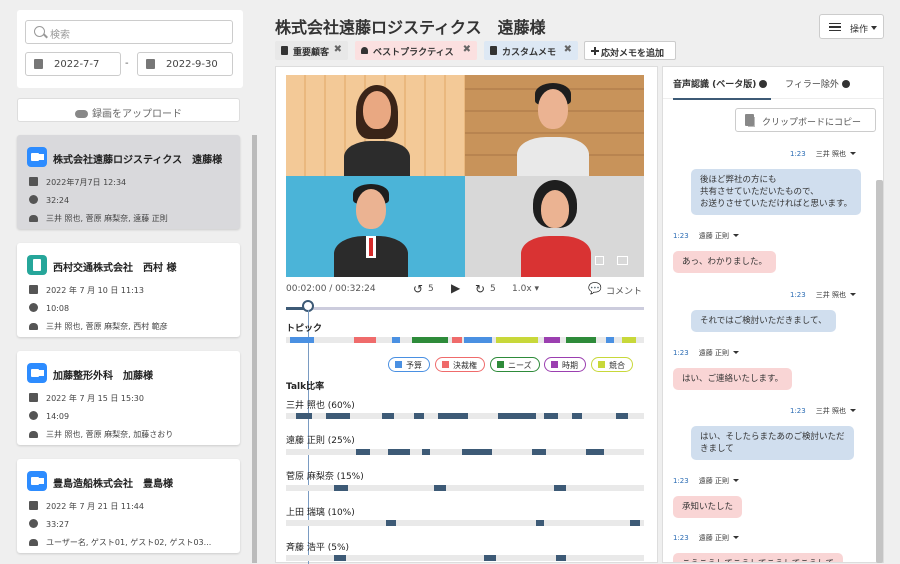  I want to click on meeting-date-text: 2022 年 7 月 15 日 15:30, so click(95, 398).